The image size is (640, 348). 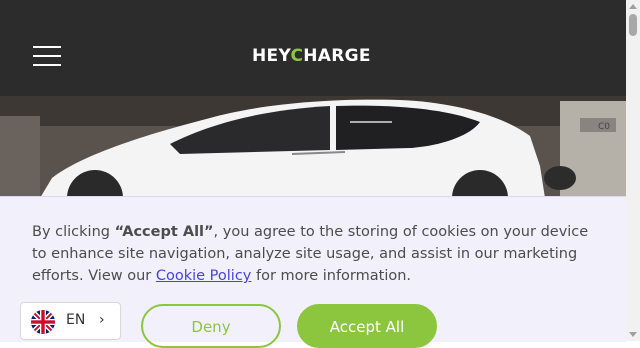 What do you see at coordinates (633, 6) in the screenshot?
I see `scroll-up-icon` at bounding box center [633, 6].